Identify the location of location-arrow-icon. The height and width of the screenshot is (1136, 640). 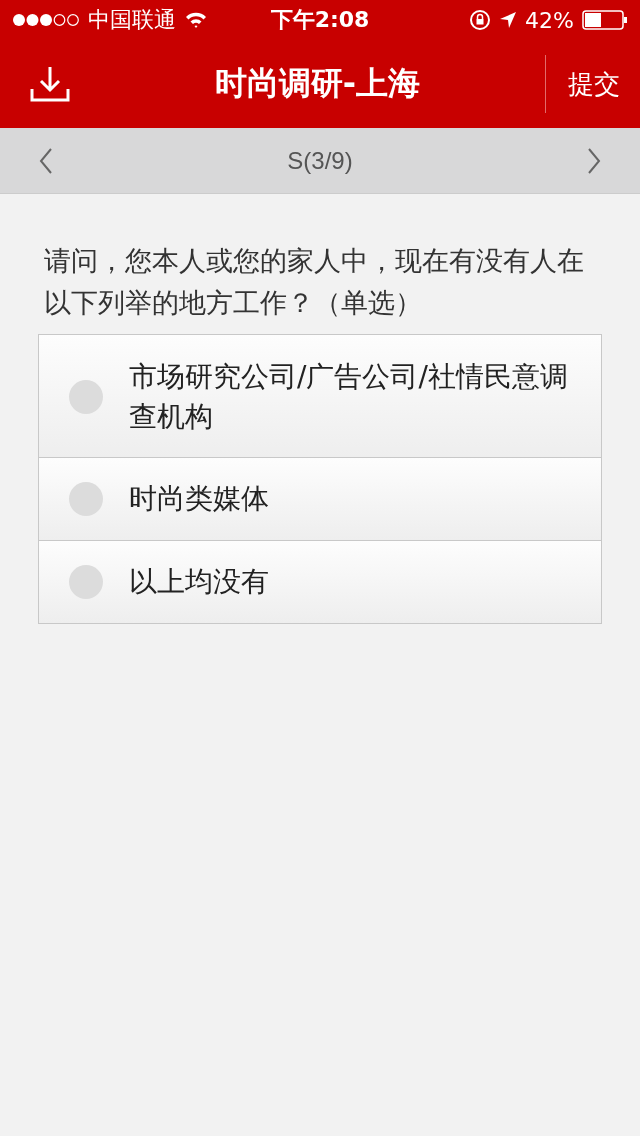
(508, 20).